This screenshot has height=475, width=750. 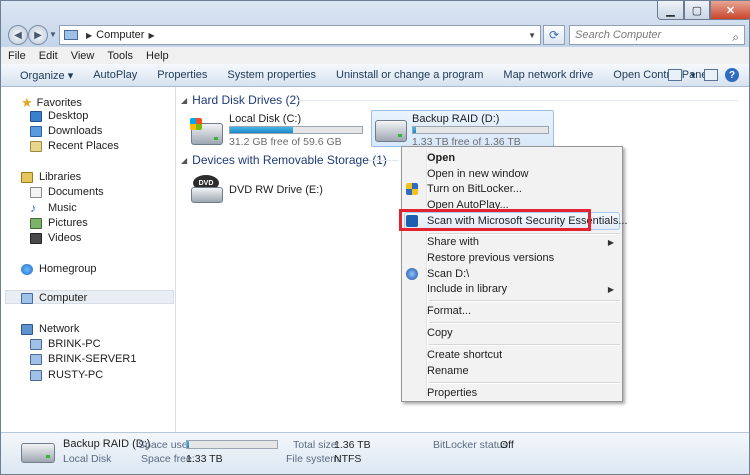 What do you see at coordinates (63, 298) in the screenshot?
I see `nav-computer-label: Computer` at bounding box center [63, 298].